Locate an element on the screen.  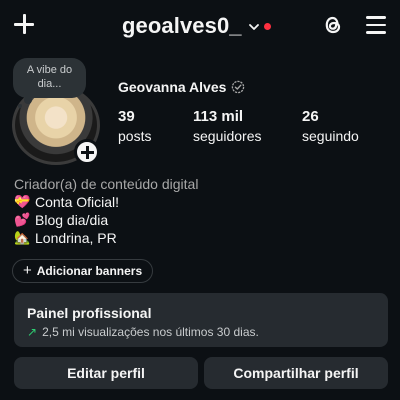
full-name-row: Geovanna Alves is located at coordinates (181, 87).